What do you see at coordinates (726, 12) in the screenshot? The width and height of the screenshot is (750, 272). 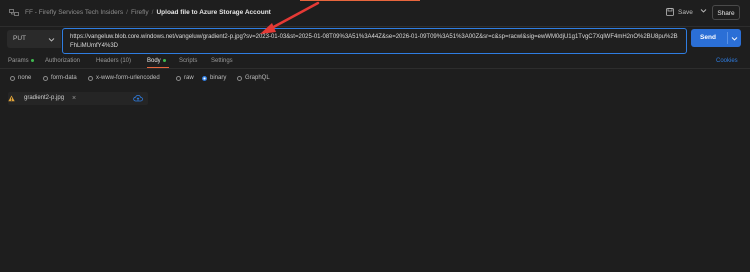 I see `share-button: Share` at bounding box center [726, 12].